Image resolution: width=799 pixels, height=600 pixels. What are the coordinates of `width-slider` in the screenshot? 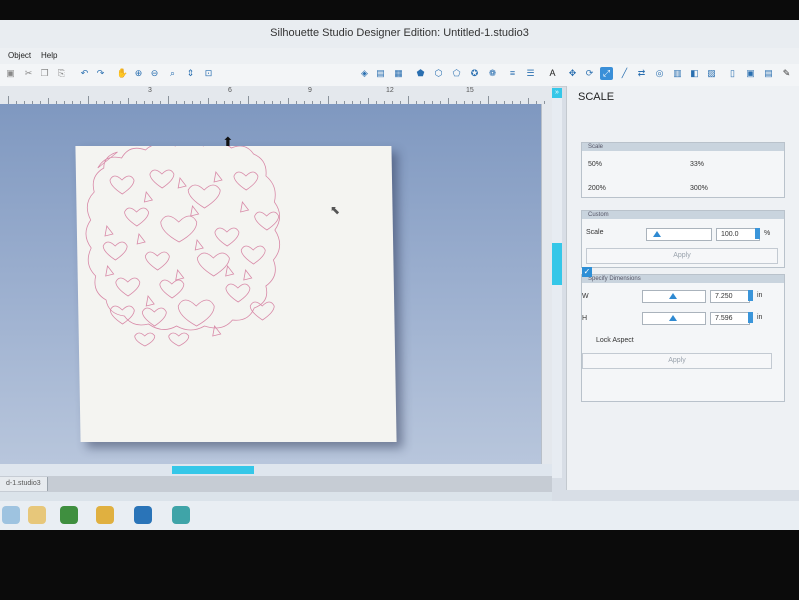 It's located at (674, 296).